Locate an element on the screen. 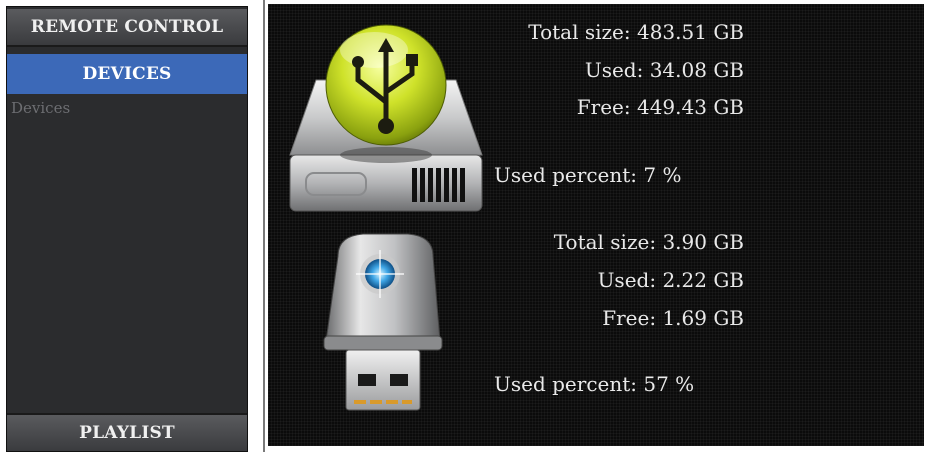 The width and height of the screenshot is (931, 452). free-value: 1.69 GB is located at coordinates (703, 318).